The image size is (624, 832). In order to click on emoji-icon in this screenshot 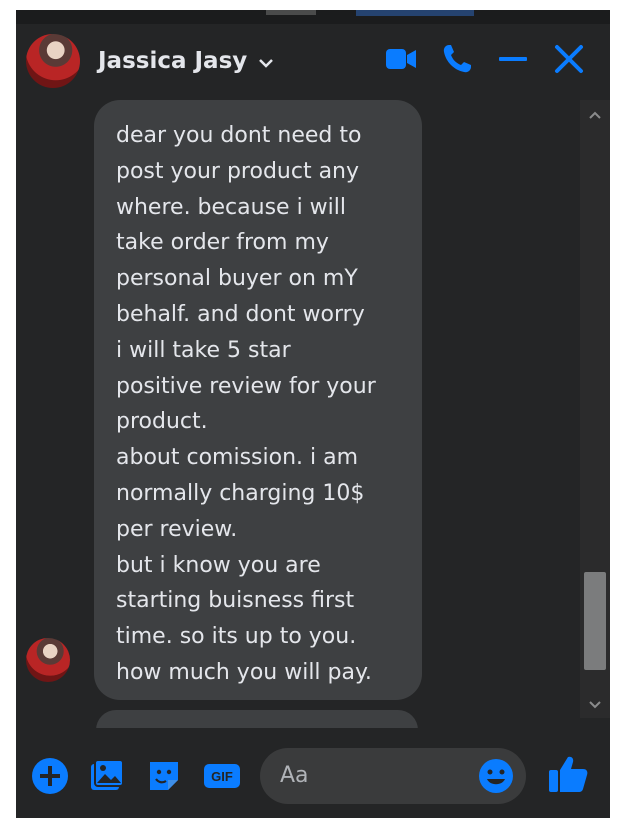, I will do `click(496, 776)`.